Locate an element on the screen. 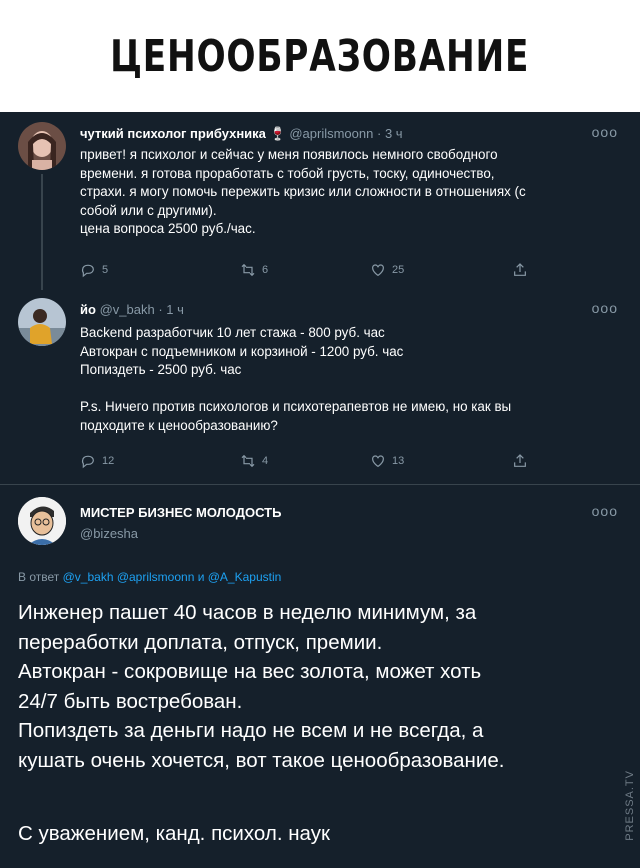 Image resolution: width=640 pixels, height=868 pixels. retweet-button: 4 is located at coordinates (254, 461).